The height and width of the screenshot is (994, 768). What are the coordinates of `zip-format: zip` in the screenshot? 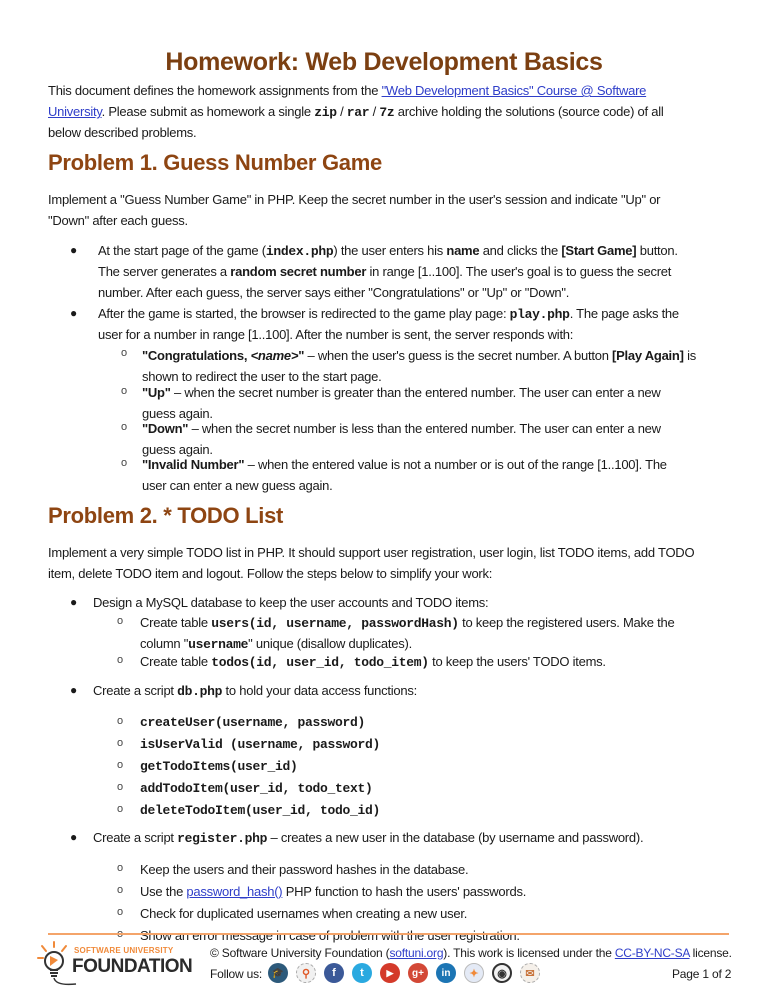 It's located at (325, 112).